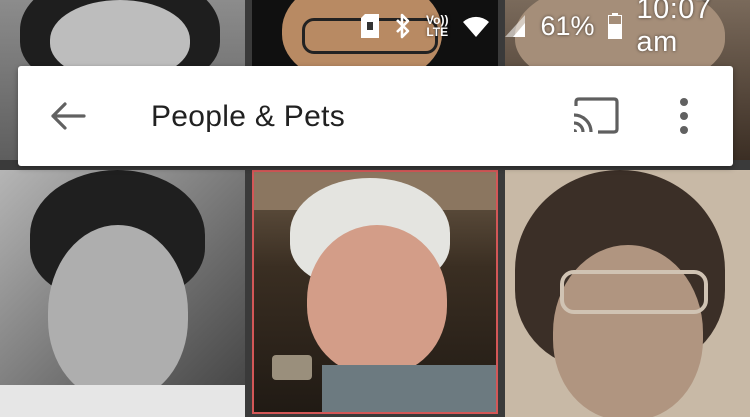 The height and width of the screenshot is (417, 750). Describe the element at coordinates (68, 116) in the screenshot. I see `arrow-back-icon` at that location.